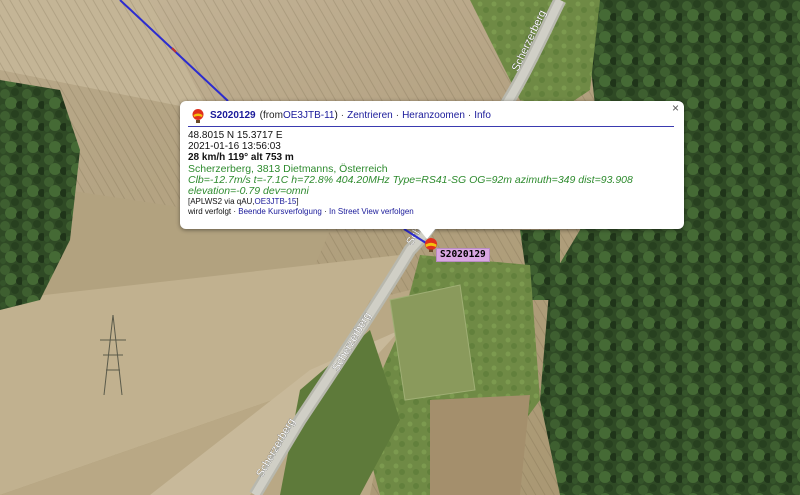  What do you see at coordinates (431, 126) in the screenshot?
I see `header-divider` at bounding box center [431, 126].